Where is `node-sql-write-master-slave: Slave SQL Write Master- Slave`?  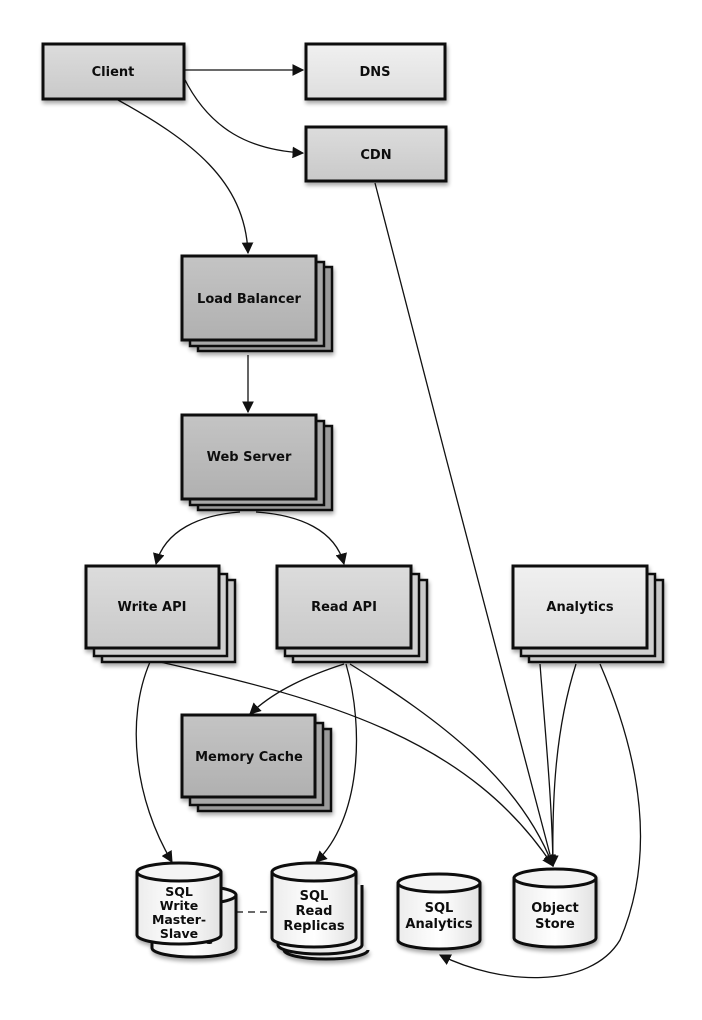 node-sql-write-master-slave: Slave SQL Write Master- Slave is located at coordinates (186, 910).